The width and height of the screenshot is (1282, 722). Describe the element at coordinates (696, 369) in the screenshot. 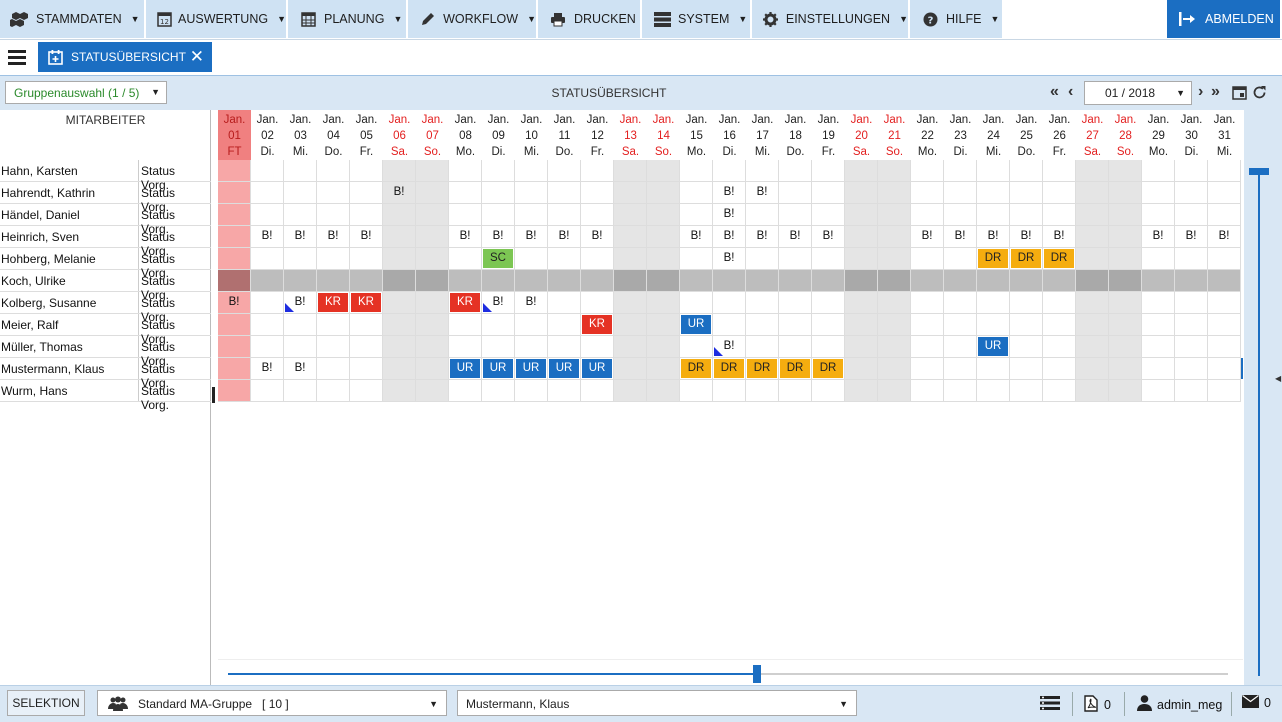

I see `status-cell: DR` at that location.